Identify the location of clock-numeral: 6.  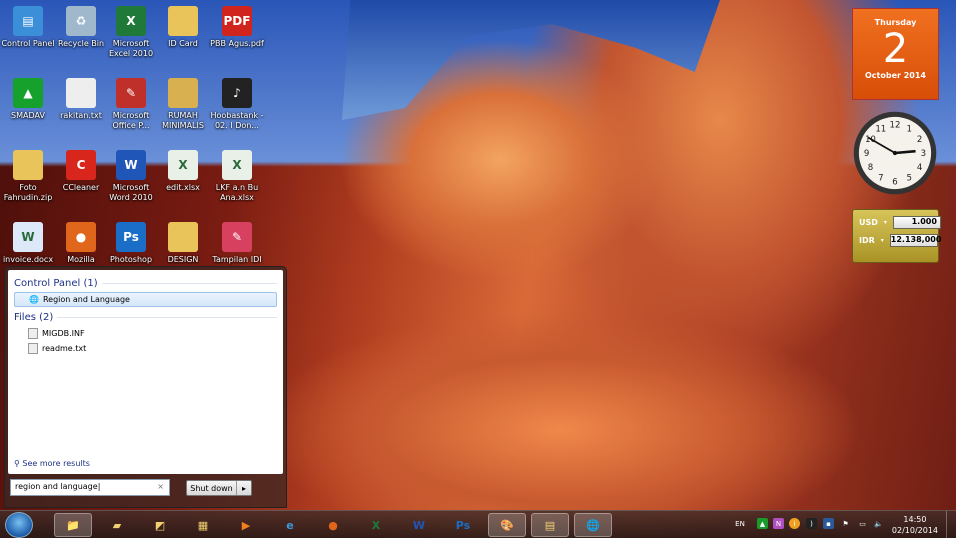
(894, 182).